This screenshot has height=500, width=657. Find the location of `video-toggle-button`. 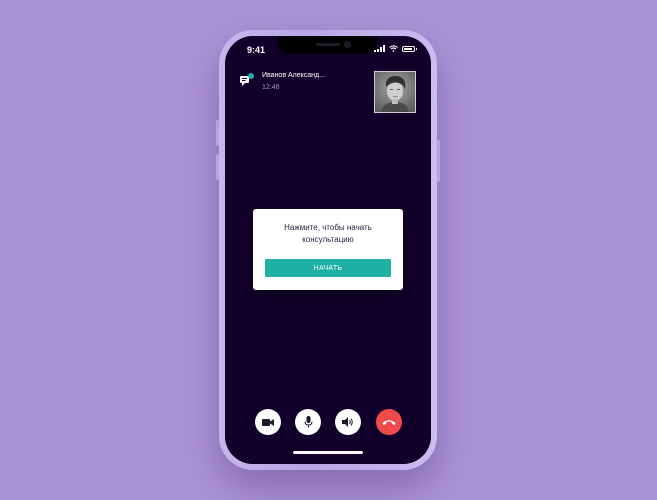

video-toggle-button is located at coordinates (268, 422).